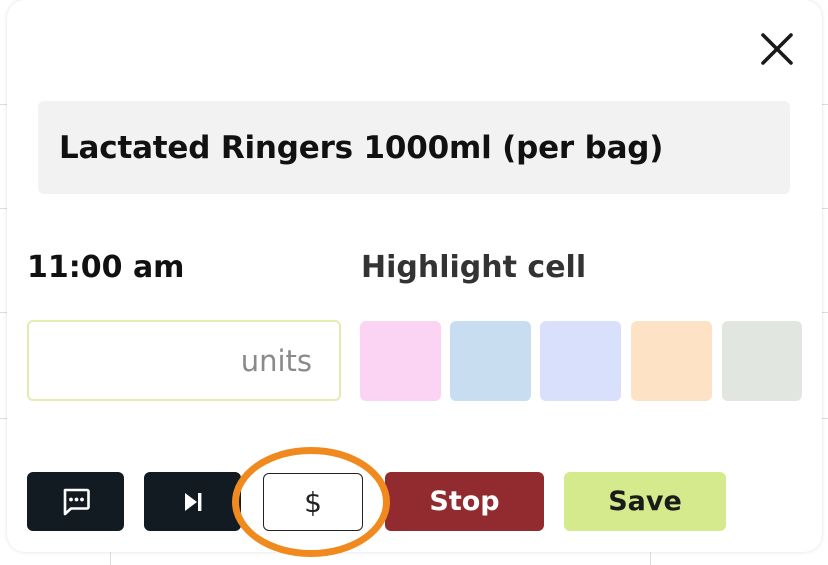 The image size is (828, 565). I want to click on stop-button-label: Stop, so click(464, 501).